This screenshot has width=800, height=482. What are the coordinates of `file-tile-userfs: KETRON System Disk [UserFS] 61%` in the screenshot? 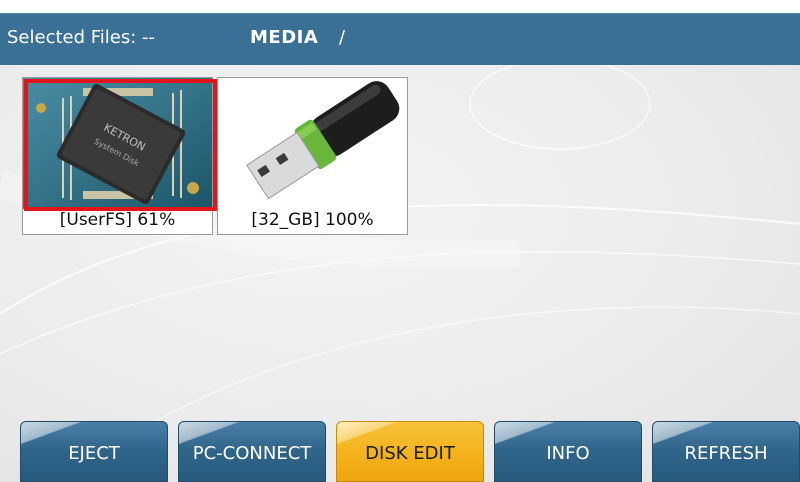 It's located at (119, 156).